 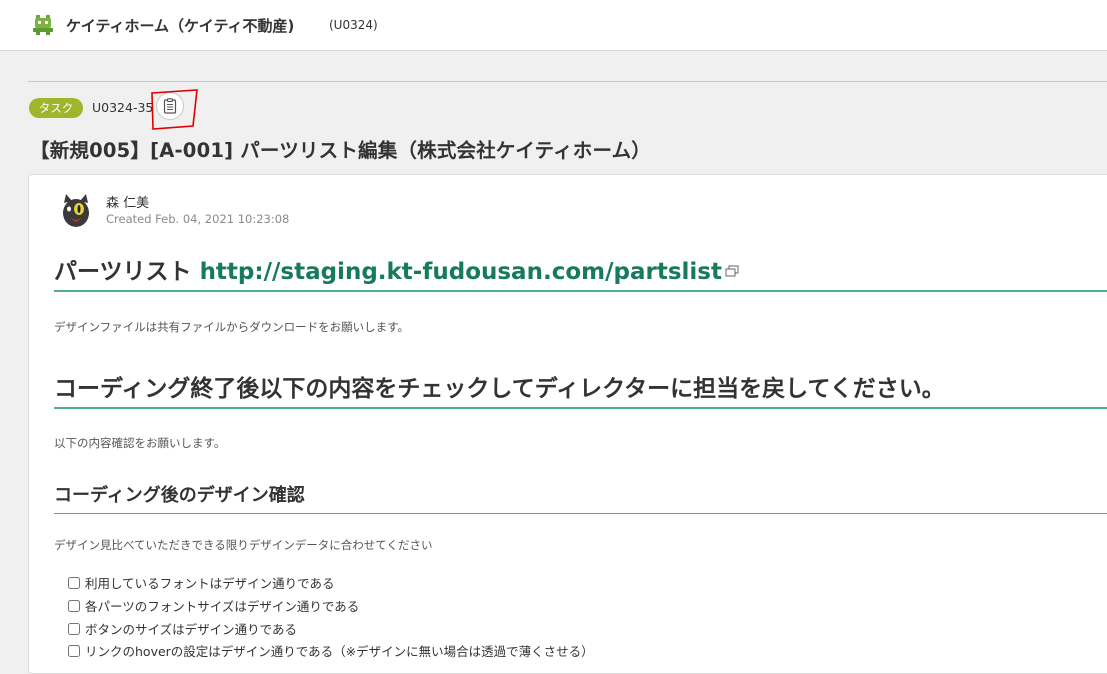 I want to click on paragraph-confirm-request: 以下の内容確認をお願いします。, so click(x=140, y=443).